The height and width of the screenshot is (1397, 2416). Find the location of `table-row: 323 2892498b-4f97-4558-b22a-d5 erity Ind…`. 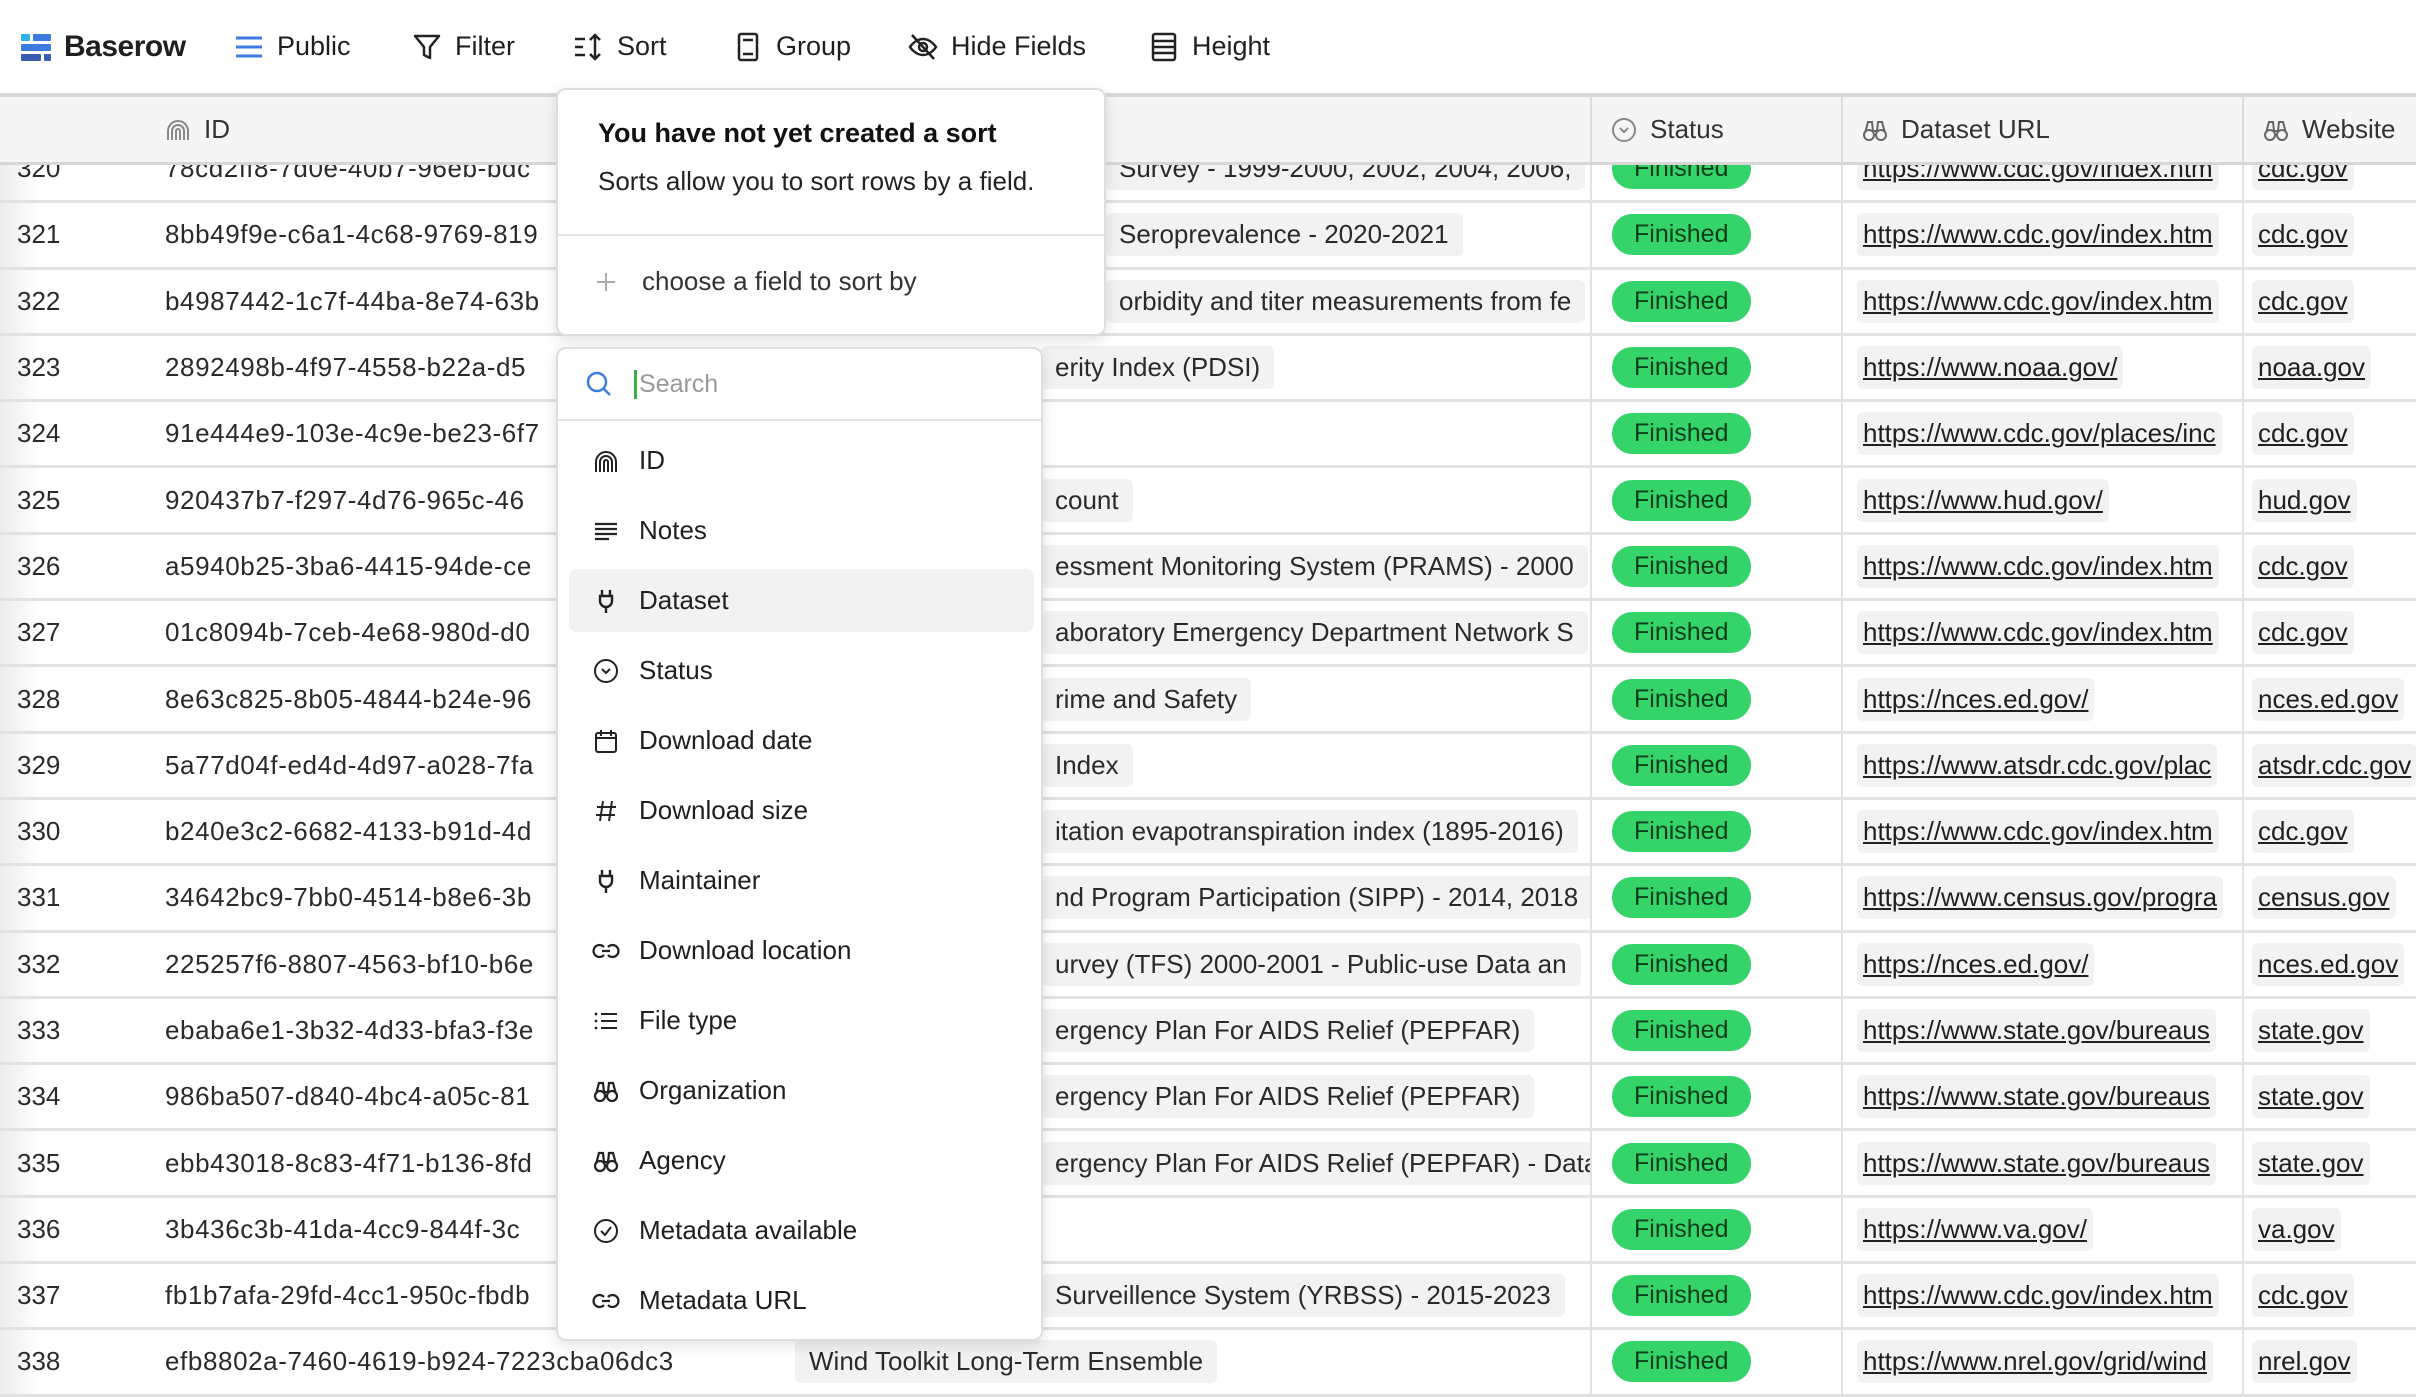

table-row: 323 2892498b-4f97-4558-b22a-d5 erity Ind… is located at coordinates (1208, 369).